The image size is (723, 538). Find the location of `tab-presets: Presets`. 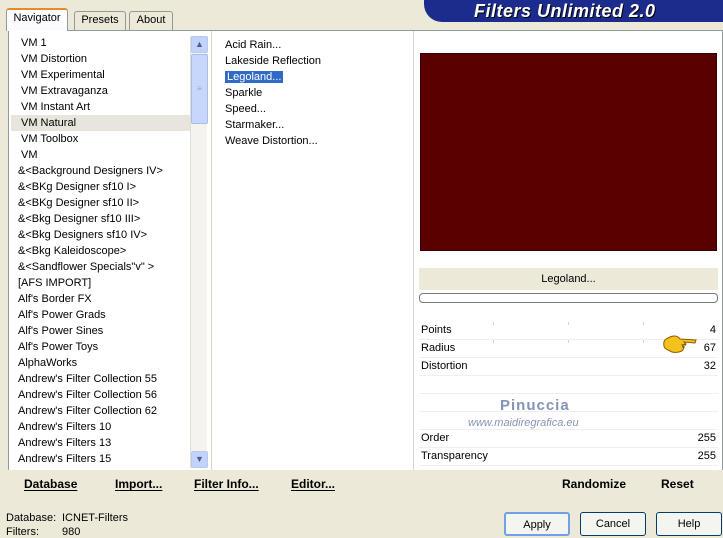

tab-presets: Presets is located at coordinates (100, 20).